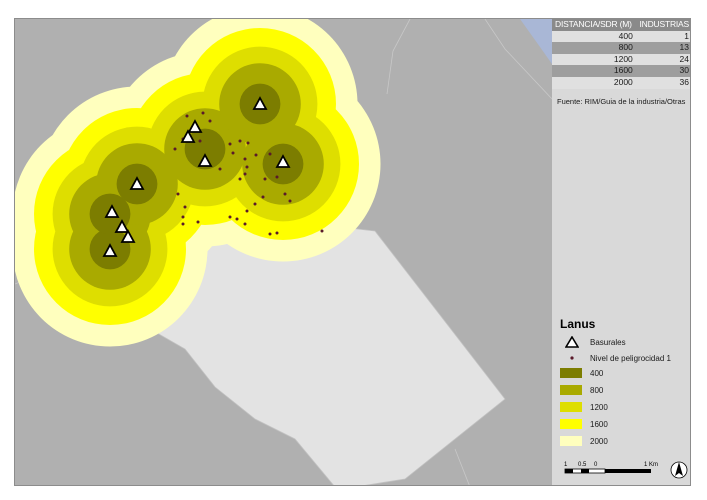 Image resolution: width=707 pixels, height=500 pixels. I want to click on legend-ring-2000: 2000, so click(584, 441).